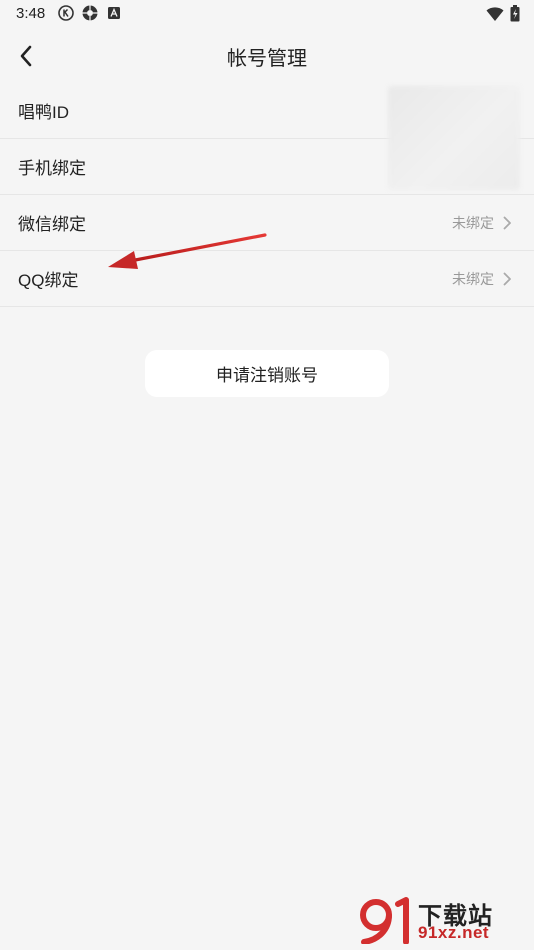 The image size is (534, 950). Describe the element at coordinates (66, 13) in the screenshot. I see `k-circle-icon` at that location.